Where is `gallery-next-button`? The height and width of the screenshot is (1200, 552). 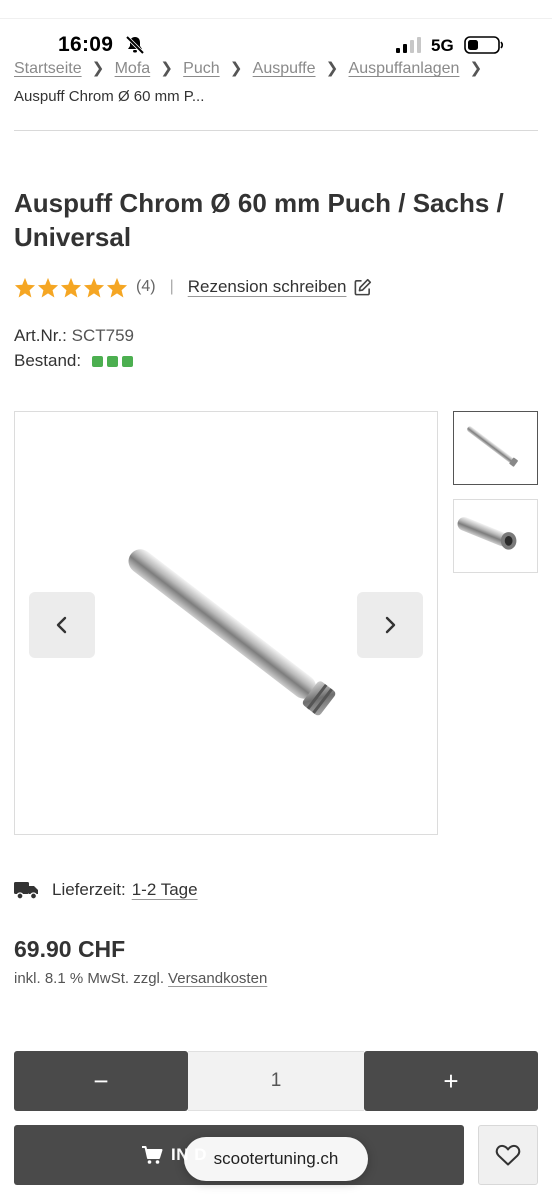 gallery-next-button is located at coordinates (390, 625).